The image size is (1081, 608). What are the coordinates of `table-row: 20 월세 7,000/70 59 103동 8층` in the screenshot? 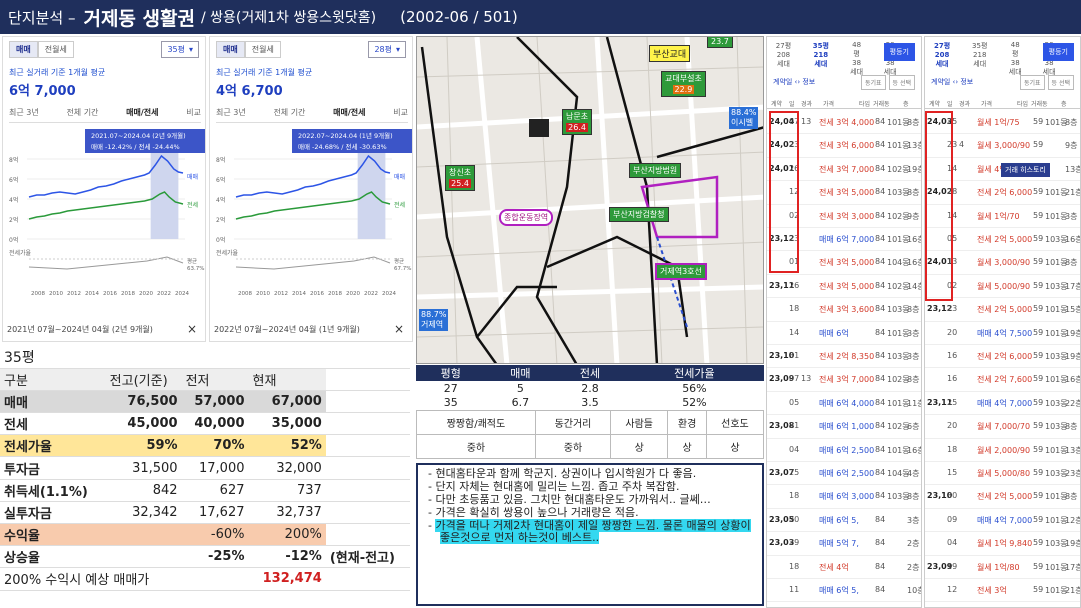 It's located at (1002, 427).